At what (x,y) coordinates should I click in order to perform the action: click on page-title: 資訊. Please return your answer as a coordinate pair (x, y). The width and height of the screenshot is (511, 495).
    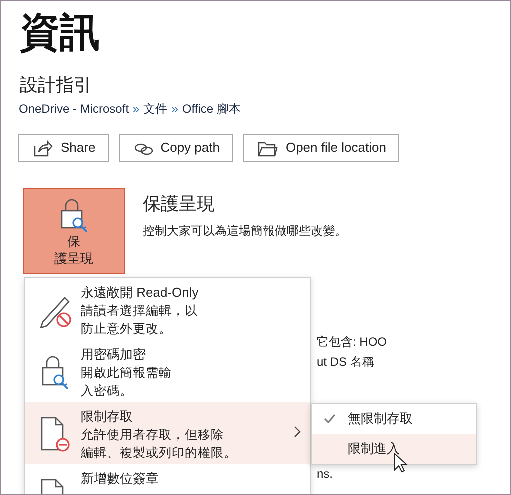
    Looking at the image, I should click on (60, 33).